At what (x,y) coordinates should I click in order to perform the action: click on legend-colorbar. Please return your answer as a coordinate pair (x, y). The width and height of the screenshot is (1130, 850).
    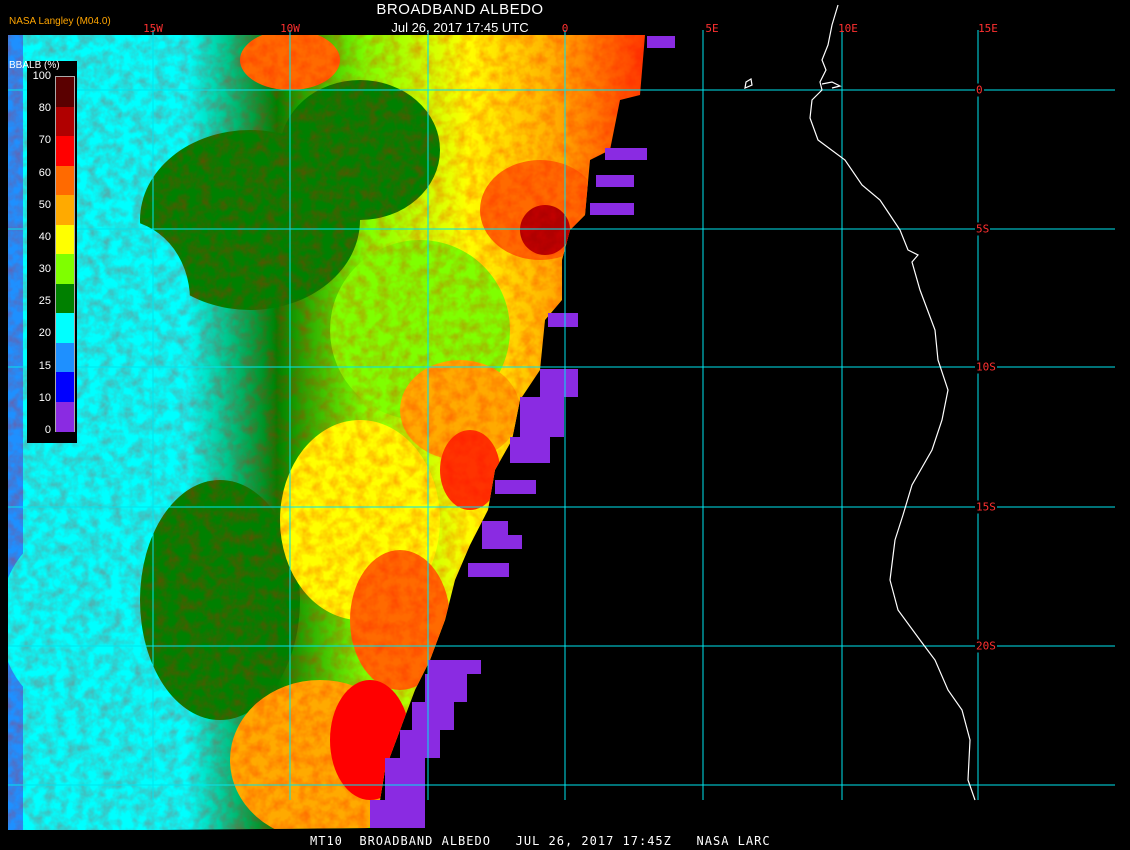
    Looking at the image, I should click on (65, 254).